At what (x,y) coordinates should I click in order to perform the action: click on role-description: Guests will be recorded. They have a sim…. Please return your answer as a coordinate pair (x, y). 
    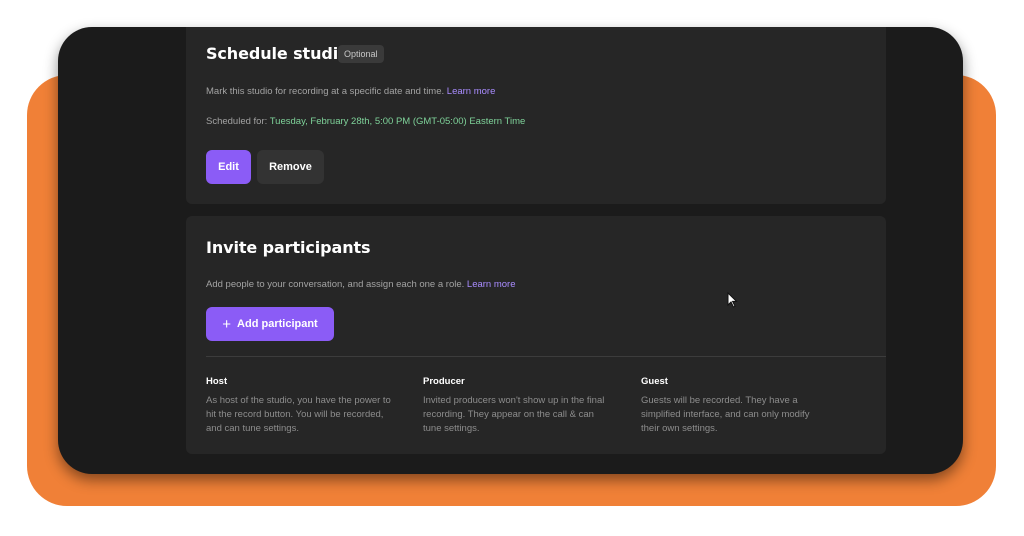
    Looking at the image, I should click on (746, 415).